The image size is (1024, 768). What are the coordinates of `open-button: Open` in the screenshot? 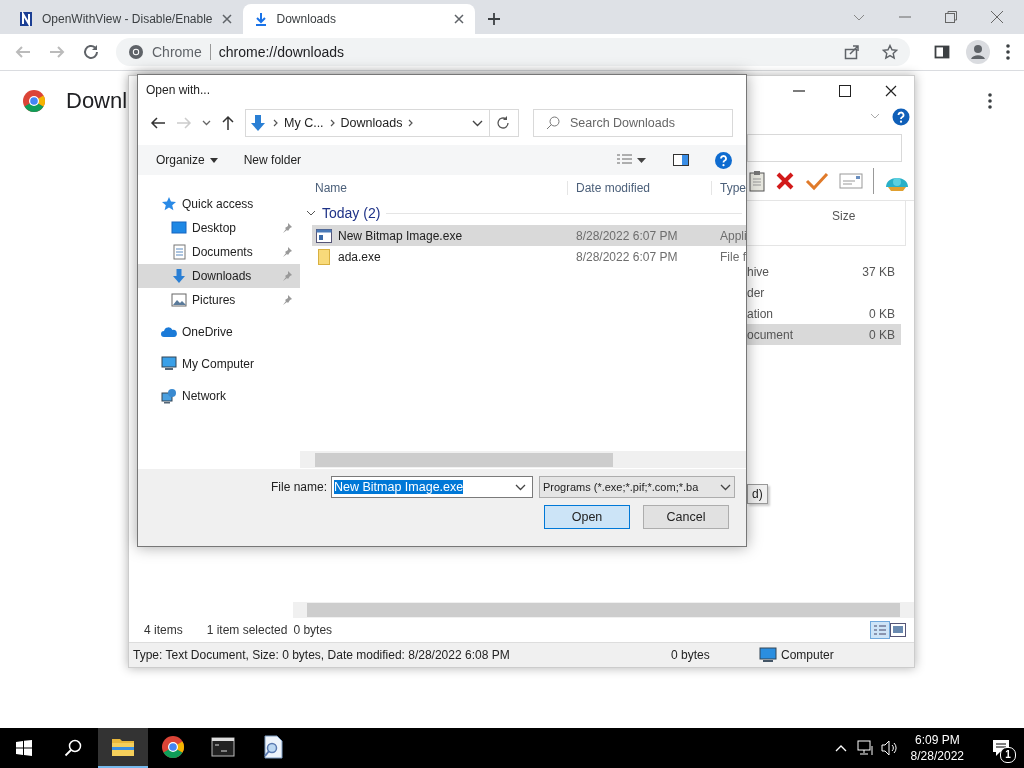 It's located at (587, 517).